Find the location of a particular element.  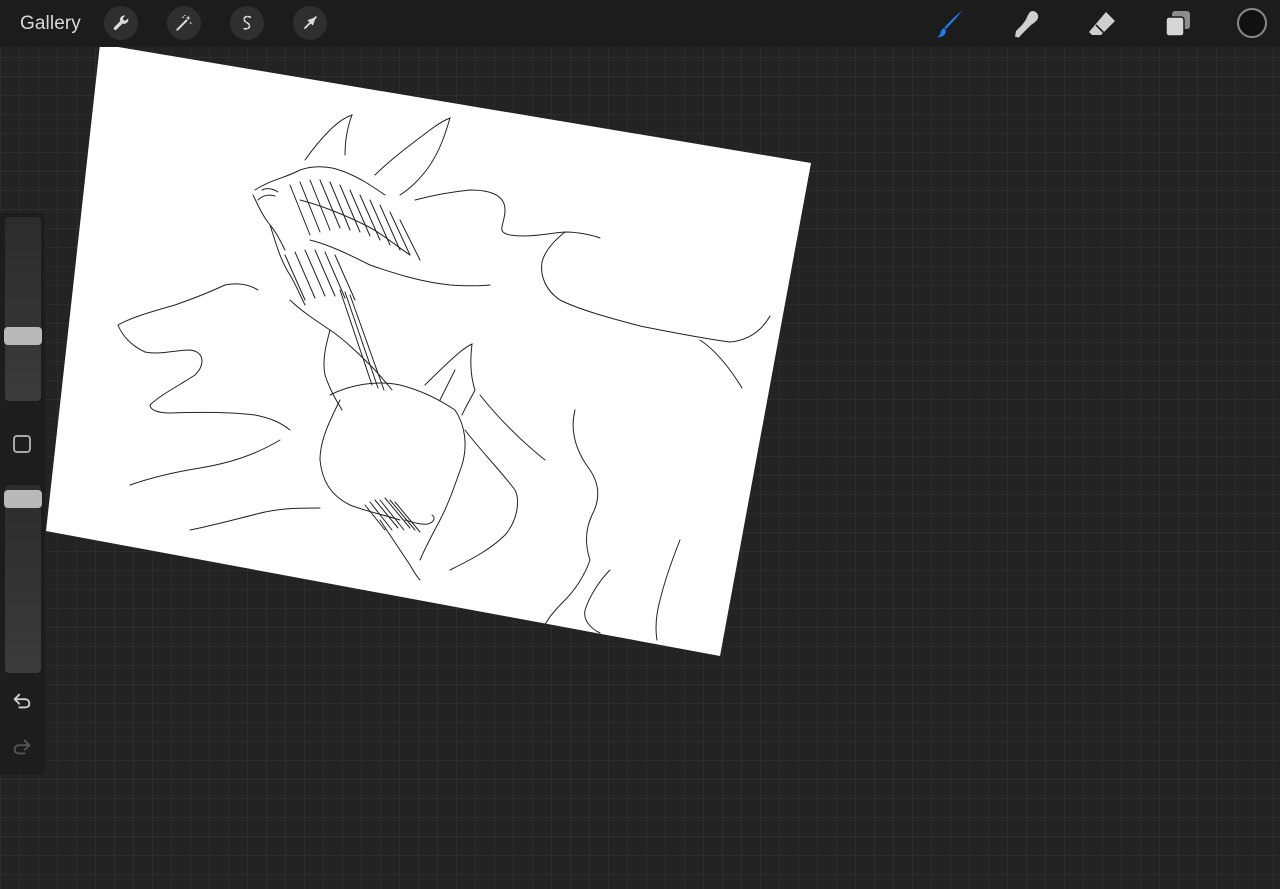

wrench-icon is located at coordinates (121, 22).